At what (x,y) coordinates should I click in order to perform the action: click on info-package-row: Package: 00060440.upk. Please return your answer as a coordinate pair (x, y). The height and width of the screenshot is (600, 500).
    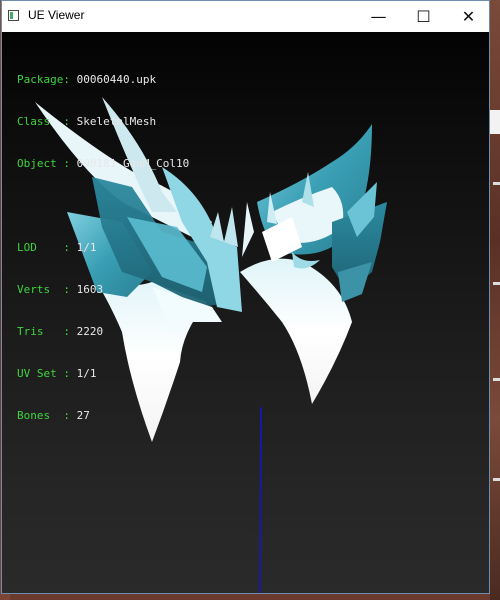
    Looking at the image, I should click on (103, 80).